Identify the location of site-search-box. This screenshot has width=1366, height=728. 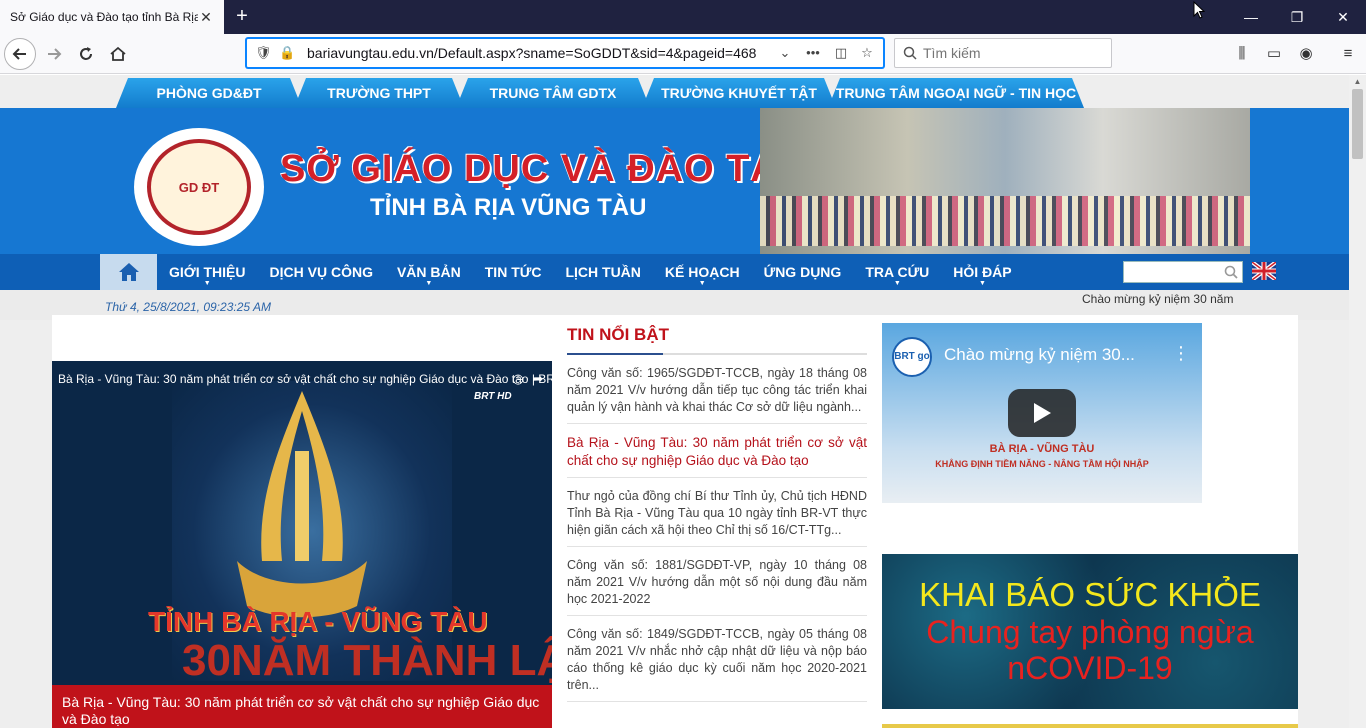
(1183, 272).